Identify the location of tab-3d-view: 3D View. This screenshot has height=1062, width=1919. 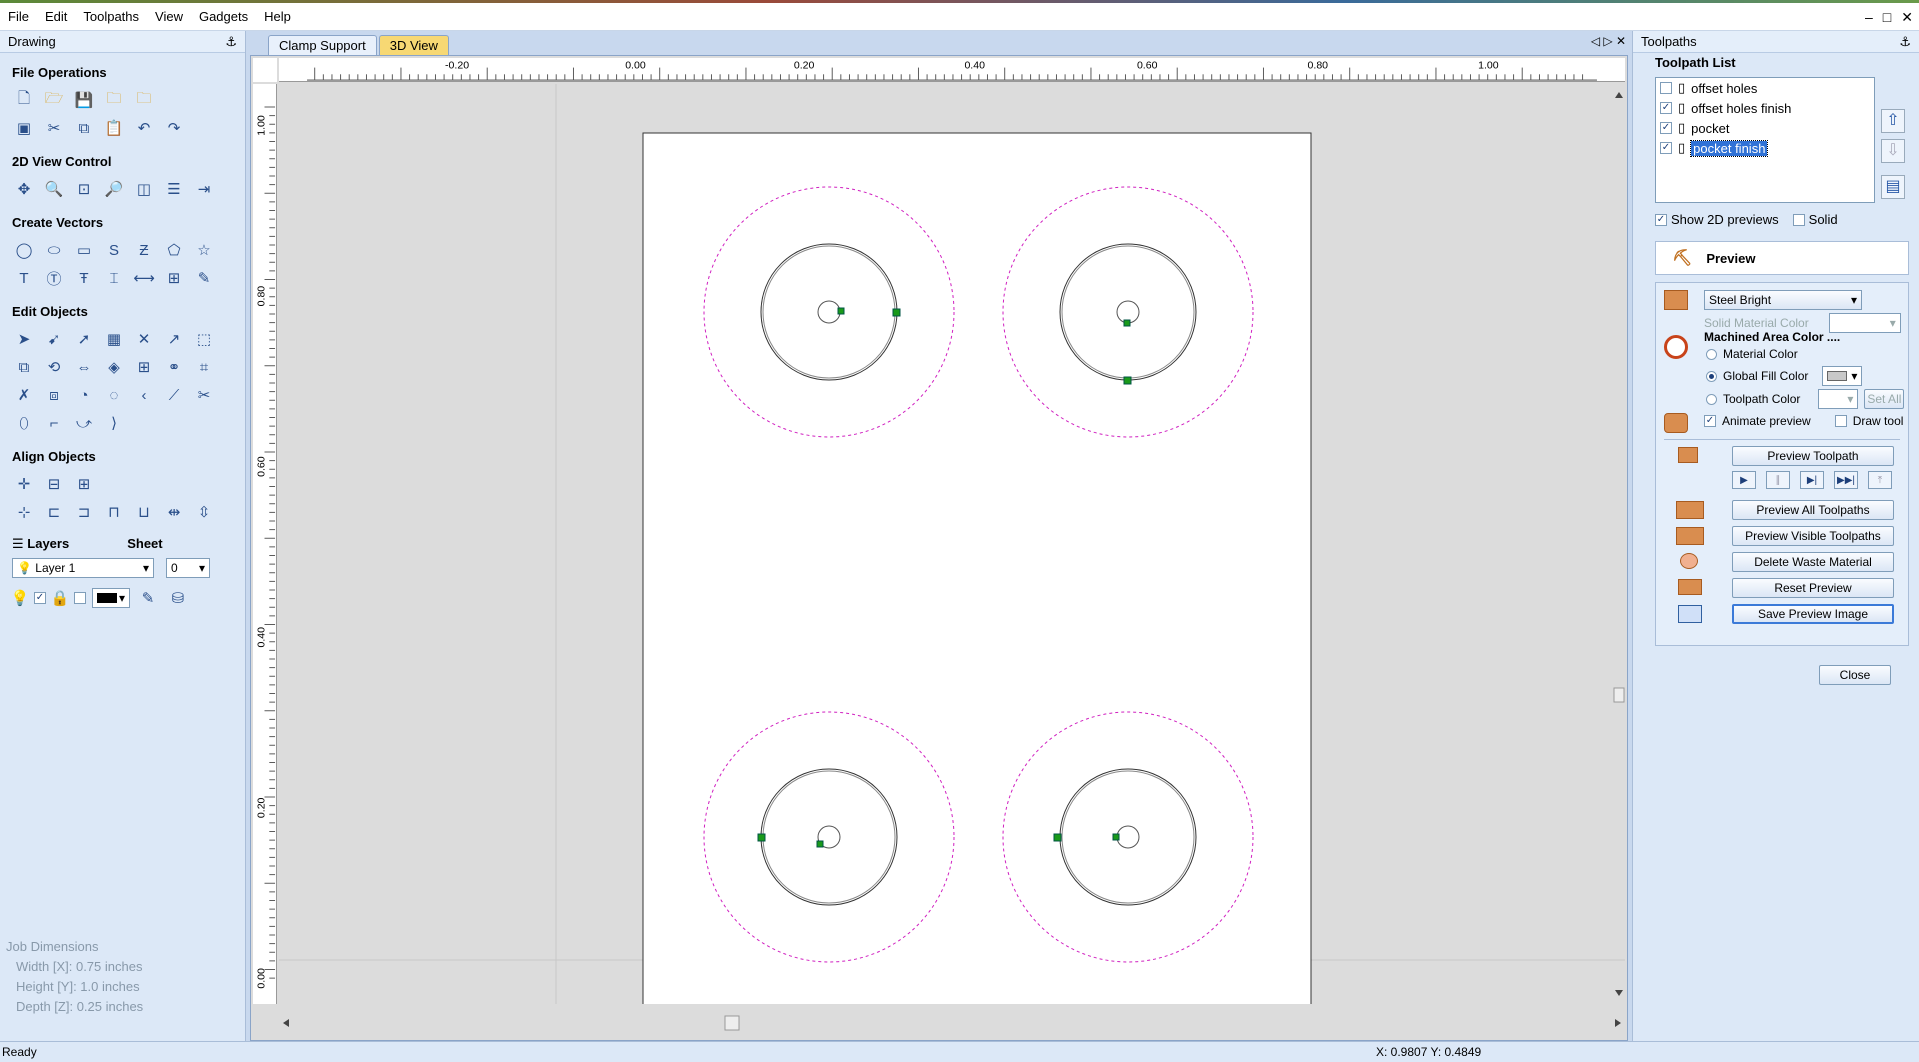
(413, 45).